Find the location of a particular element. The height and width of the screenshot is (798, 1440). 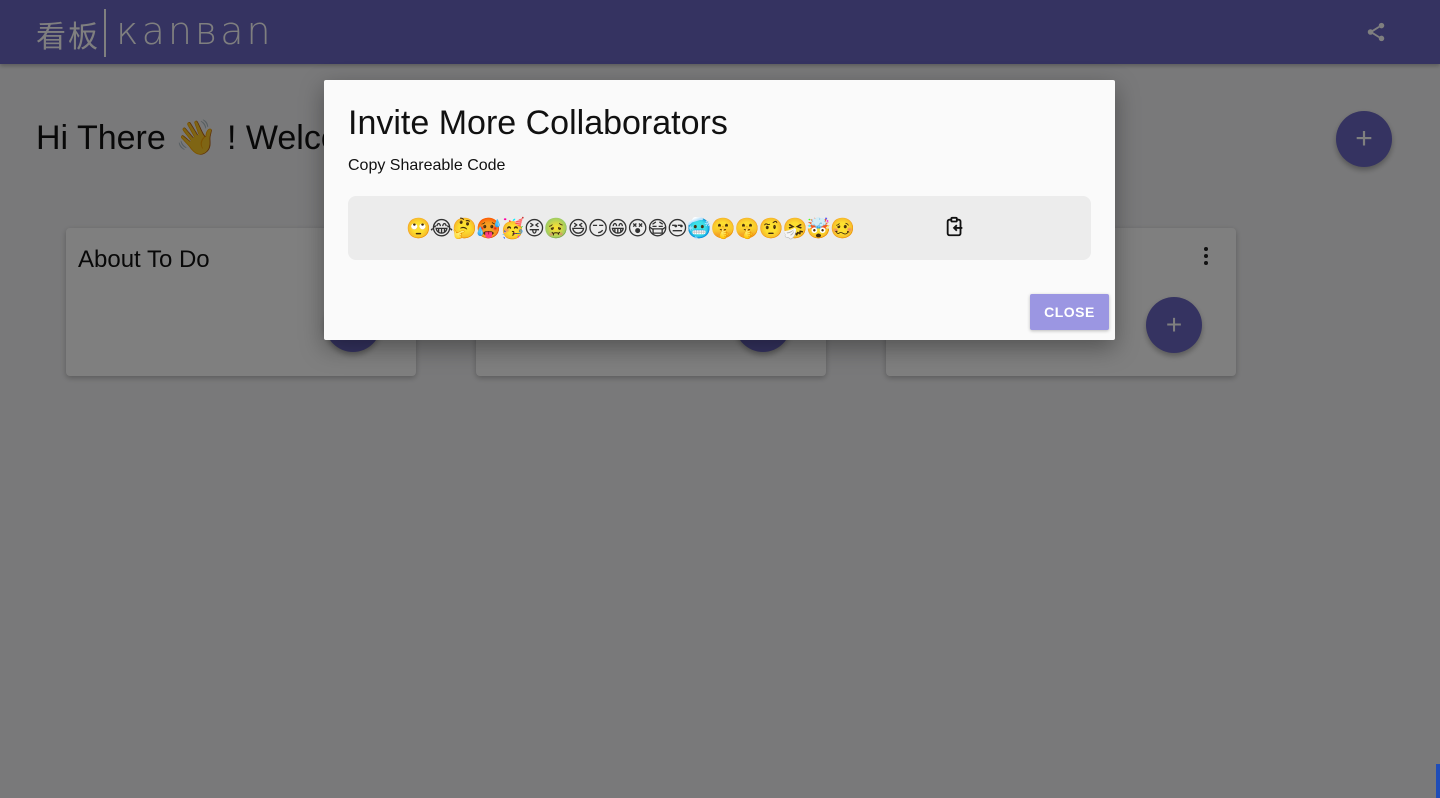

share-code-box: 🙄😂🤔🥵🥳😝🤢😆😏😁😵😷😒🥶🤫🤫🤨🤧🤯🥴 is located at coordinates (719, 228).